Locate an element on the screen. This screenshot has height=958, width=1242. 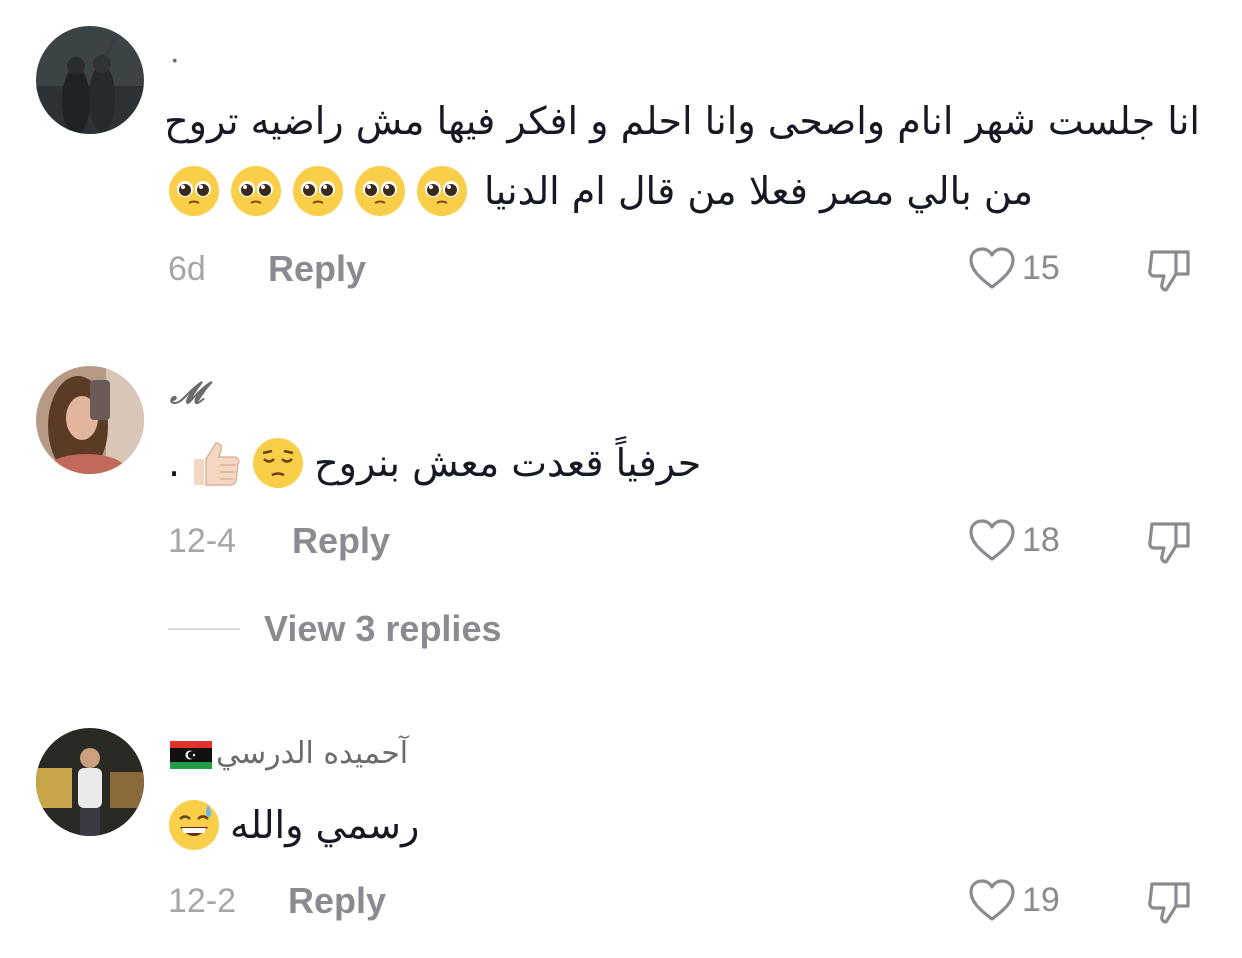
like-button: 15 is located at coordinates (1014, 268).